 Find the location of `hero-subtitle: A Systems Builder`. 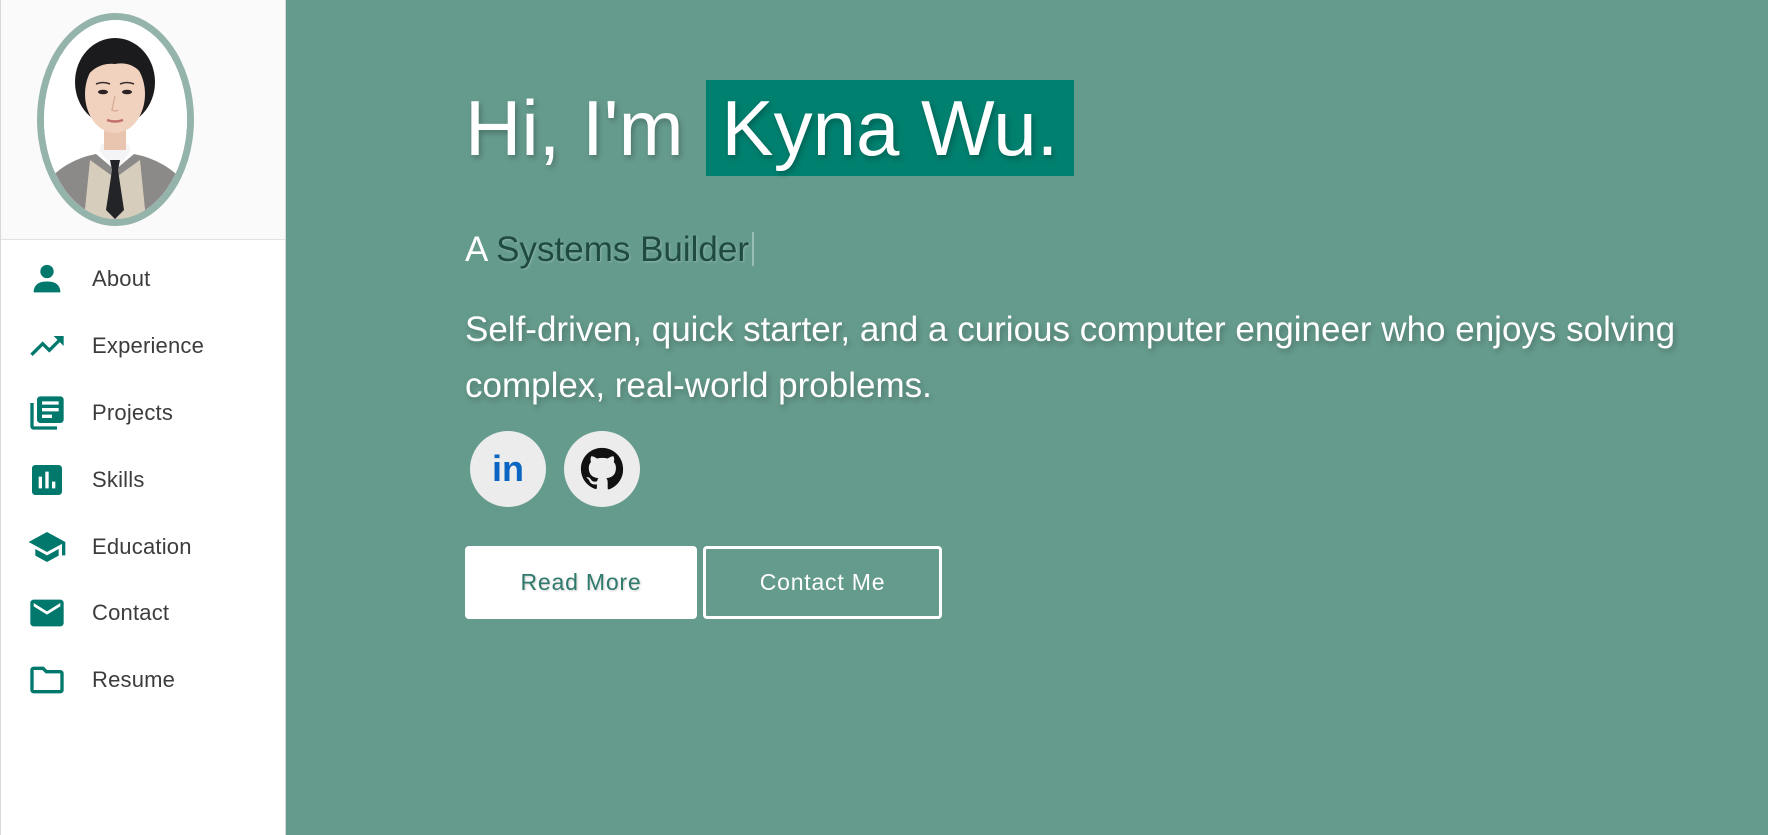

hero-subtitle: A Systems Builder is located at coordinates (610, 250).